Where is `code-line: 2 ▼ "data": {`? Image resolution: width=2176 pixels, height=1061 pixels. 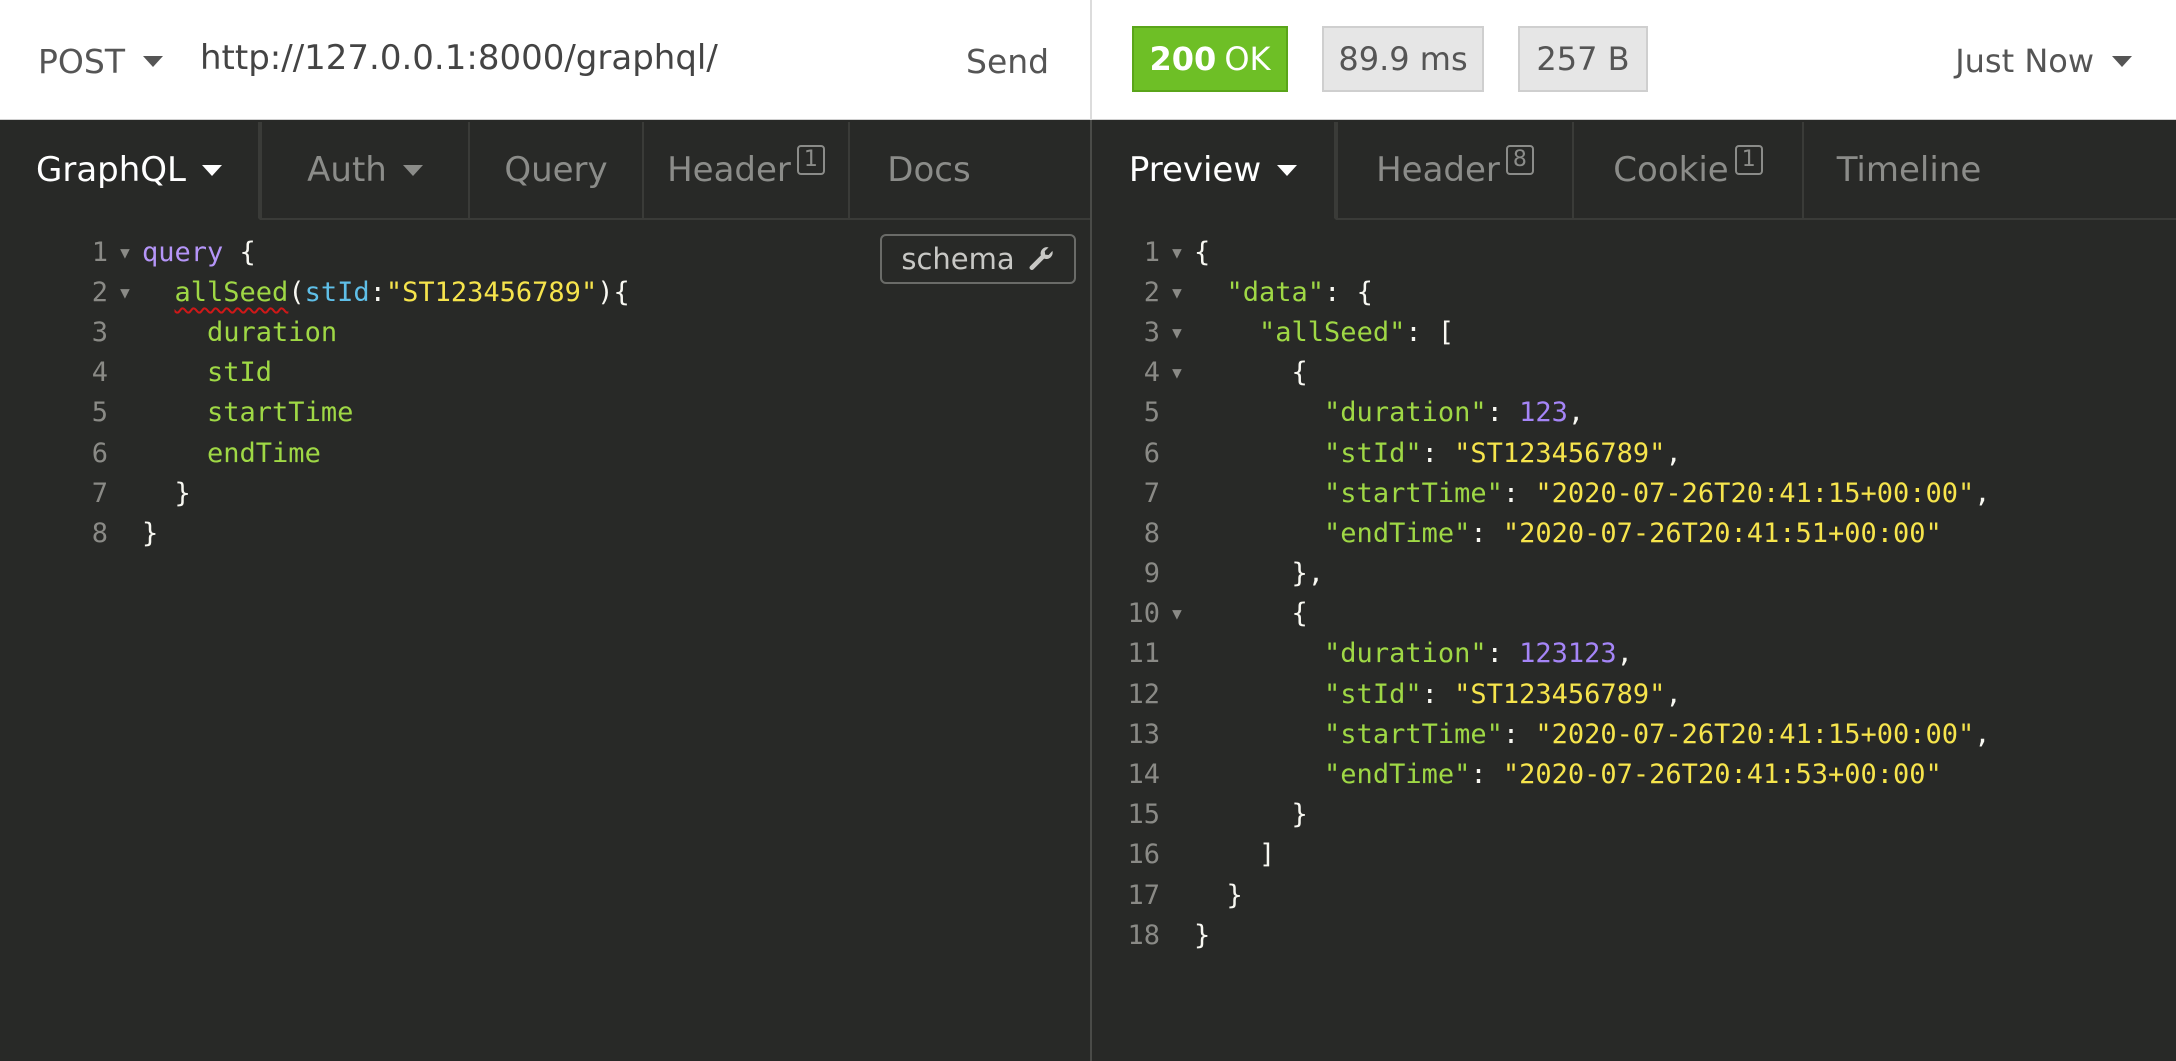
code-line: 2 ▼ "data": { is located at coordinates (1634, 292).